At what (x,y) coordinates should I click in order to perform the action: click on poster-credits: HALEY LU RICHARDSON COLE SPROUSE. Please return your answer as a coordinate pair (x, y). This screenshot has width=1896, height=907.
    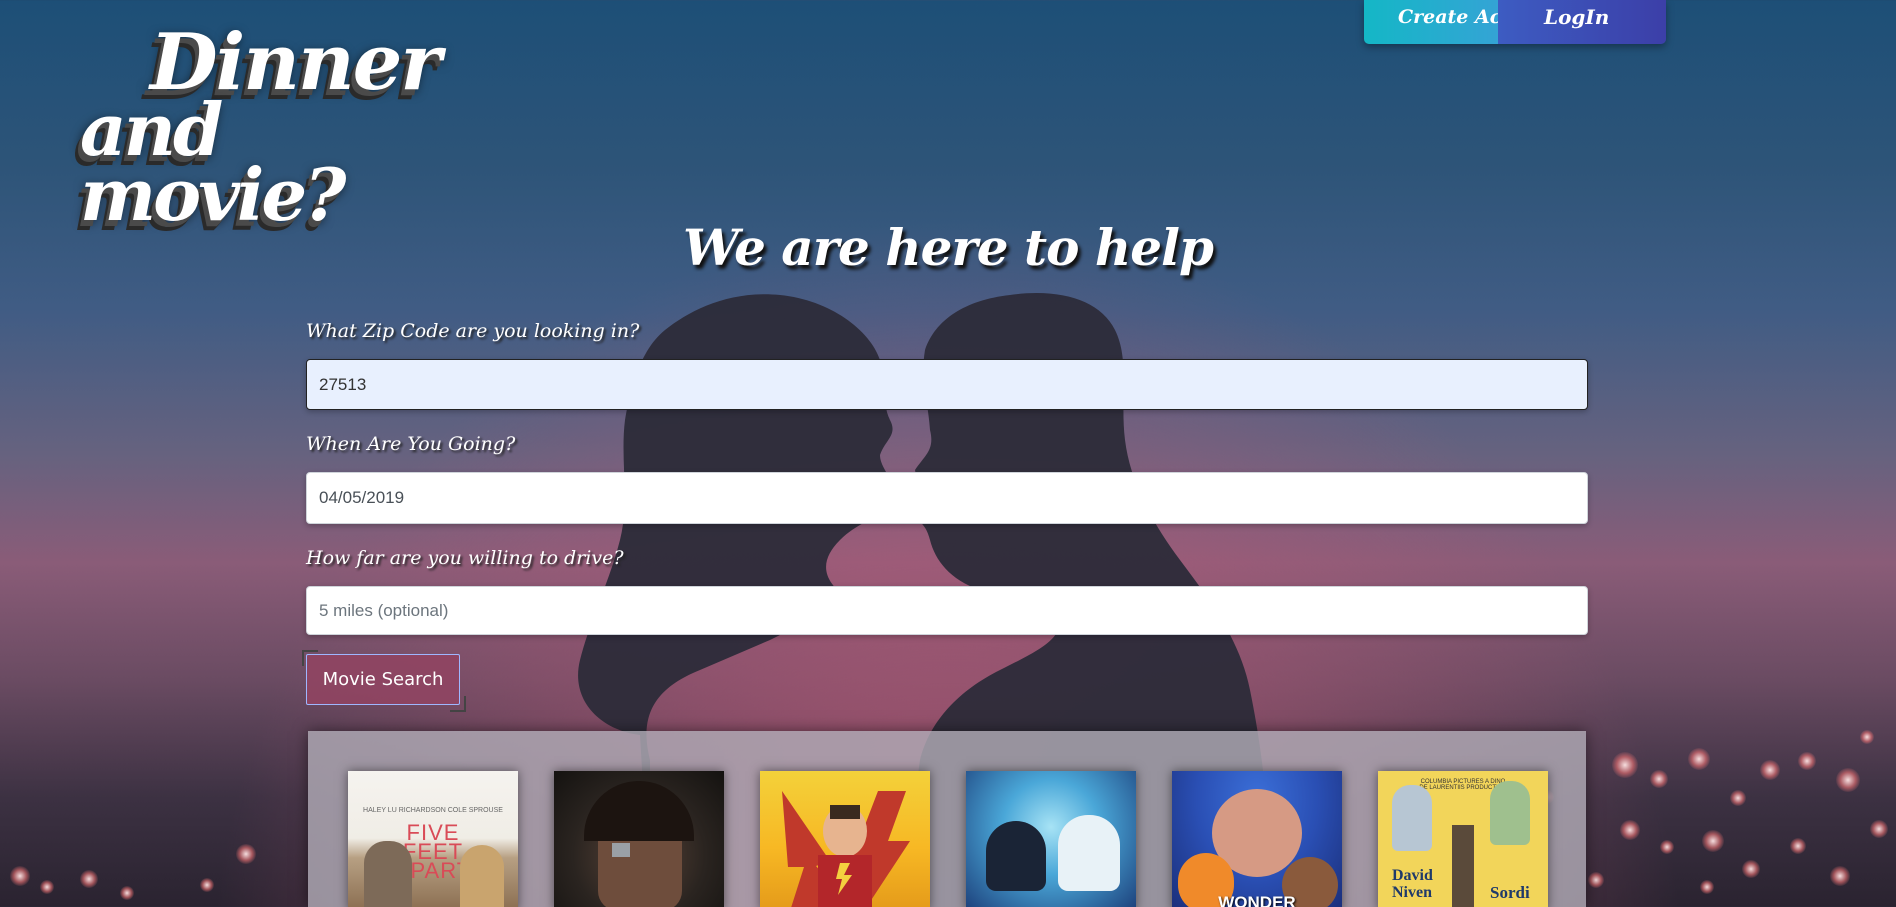
    Looking at the image, I should click on (433, 810).